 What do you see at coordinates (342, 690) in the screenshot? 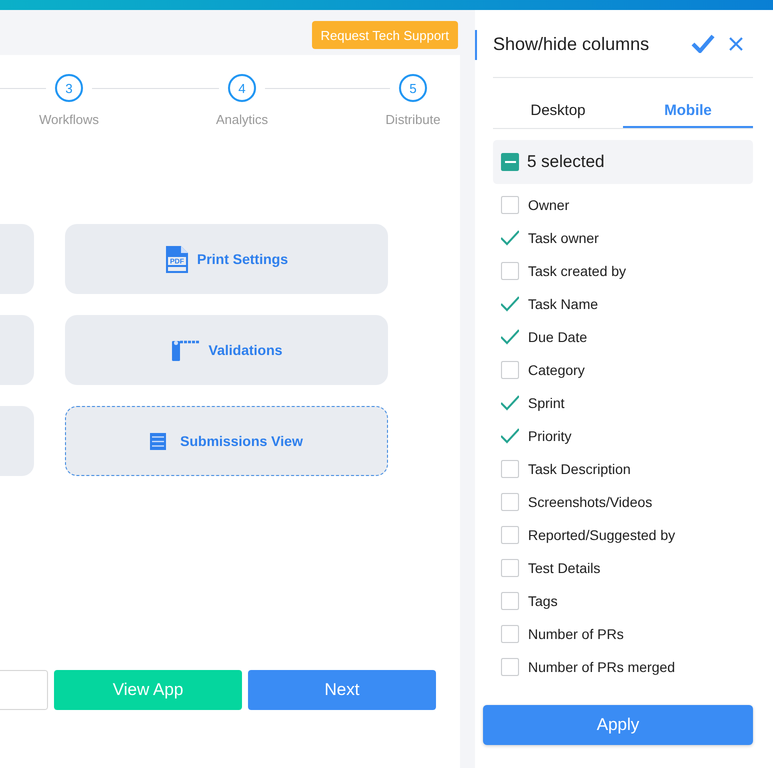
I see `next-button: Next` at bounding box center [342, 690].